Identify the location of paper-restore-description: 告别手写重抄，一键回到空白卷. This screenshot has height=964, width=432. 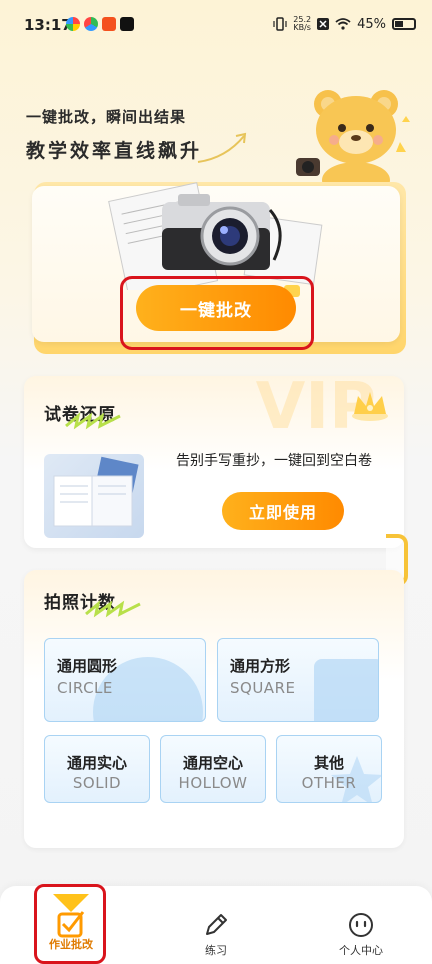
(274, 461).